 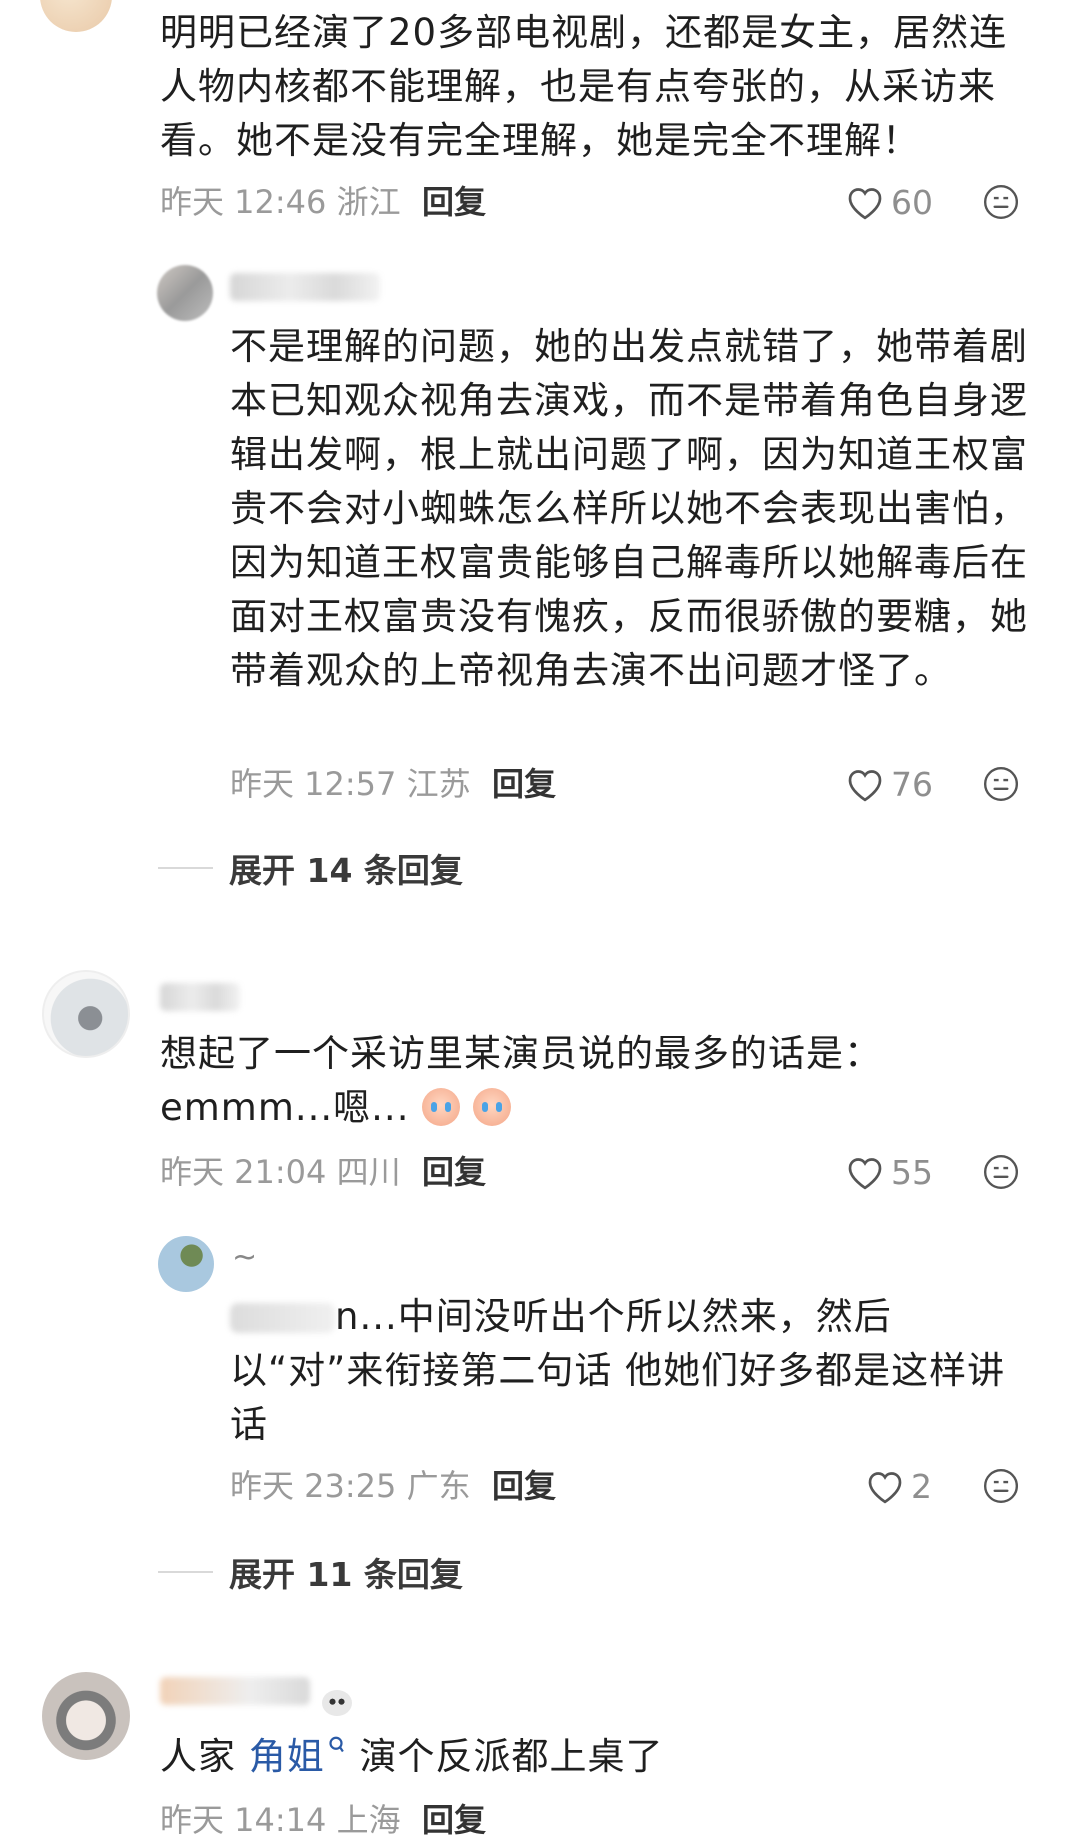 What do you see at coordinates (280, 1820) in the screenshot?
I see `comment-meta: 昨天 14:14 上海` at bounding box center [280, 1820].